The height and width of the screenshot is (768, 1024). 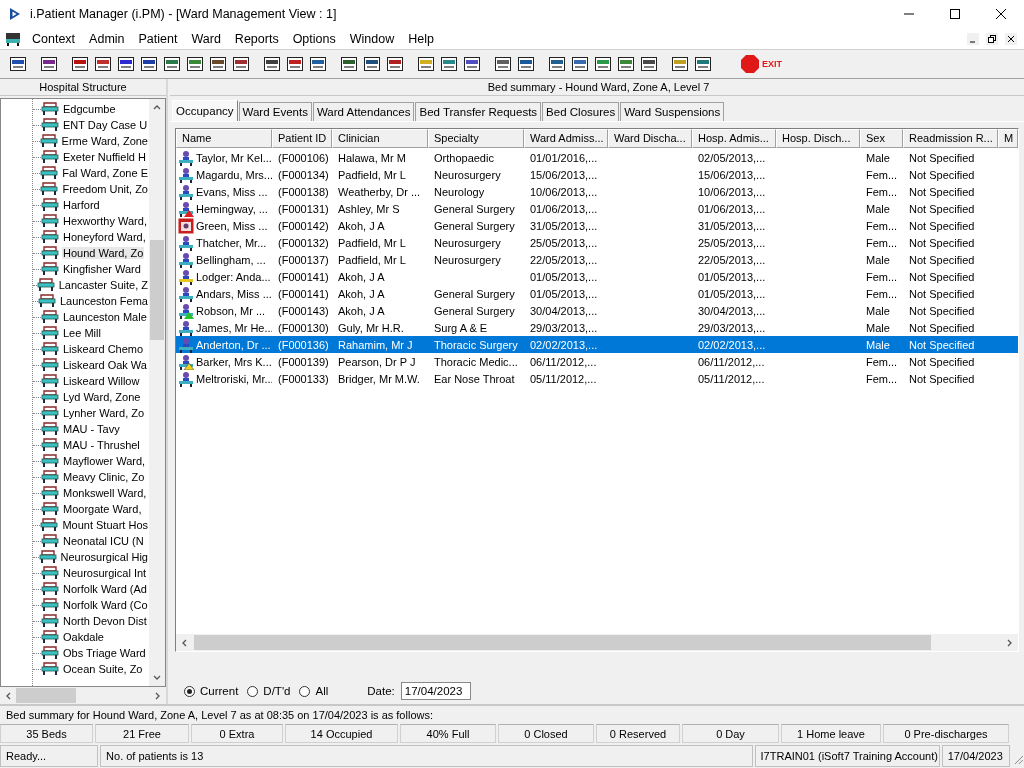 What do you see at coordinates (13, 38) in the screenshot?
I see `bed-icon` at bounding box center [13, 38].